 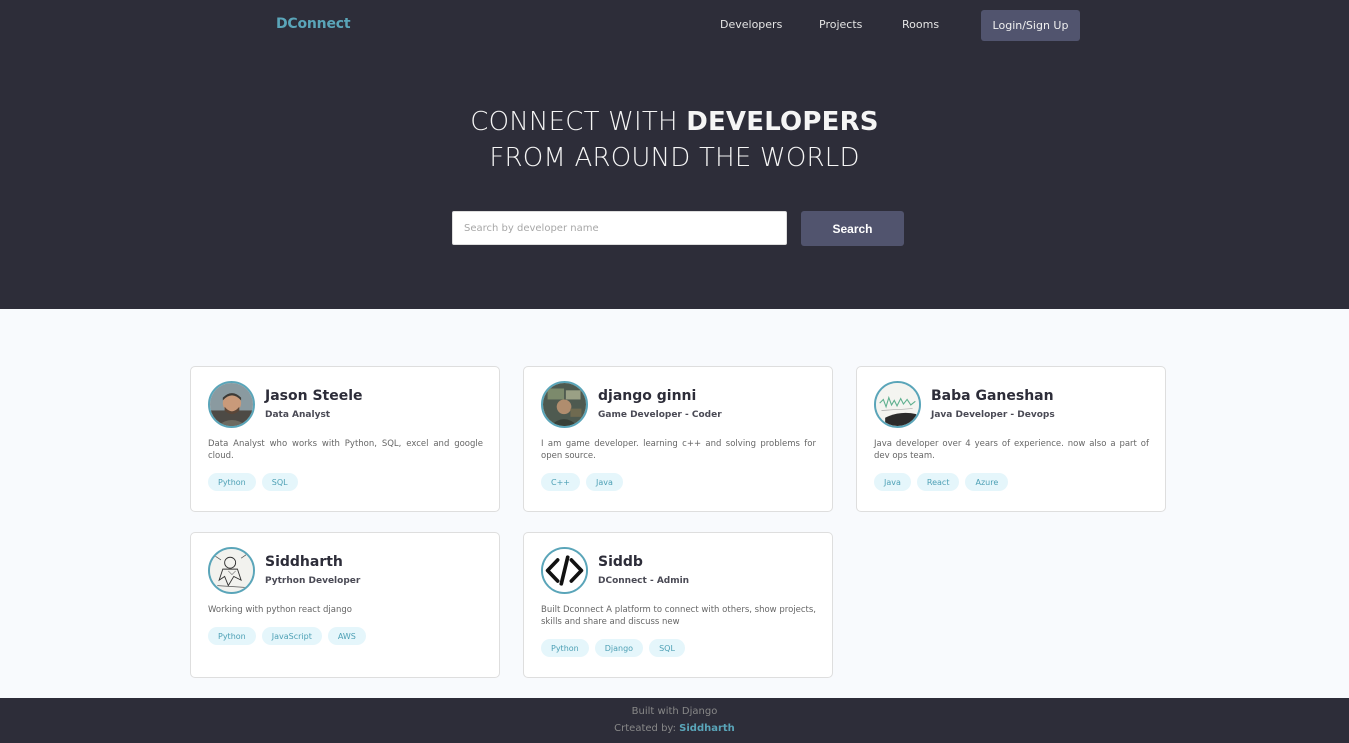 What do you see at coordinates (674, 158) in the screenshot?
I see `hero-title-line2: FROM AROUND THE WORLD` at bounding box center [674, 158].